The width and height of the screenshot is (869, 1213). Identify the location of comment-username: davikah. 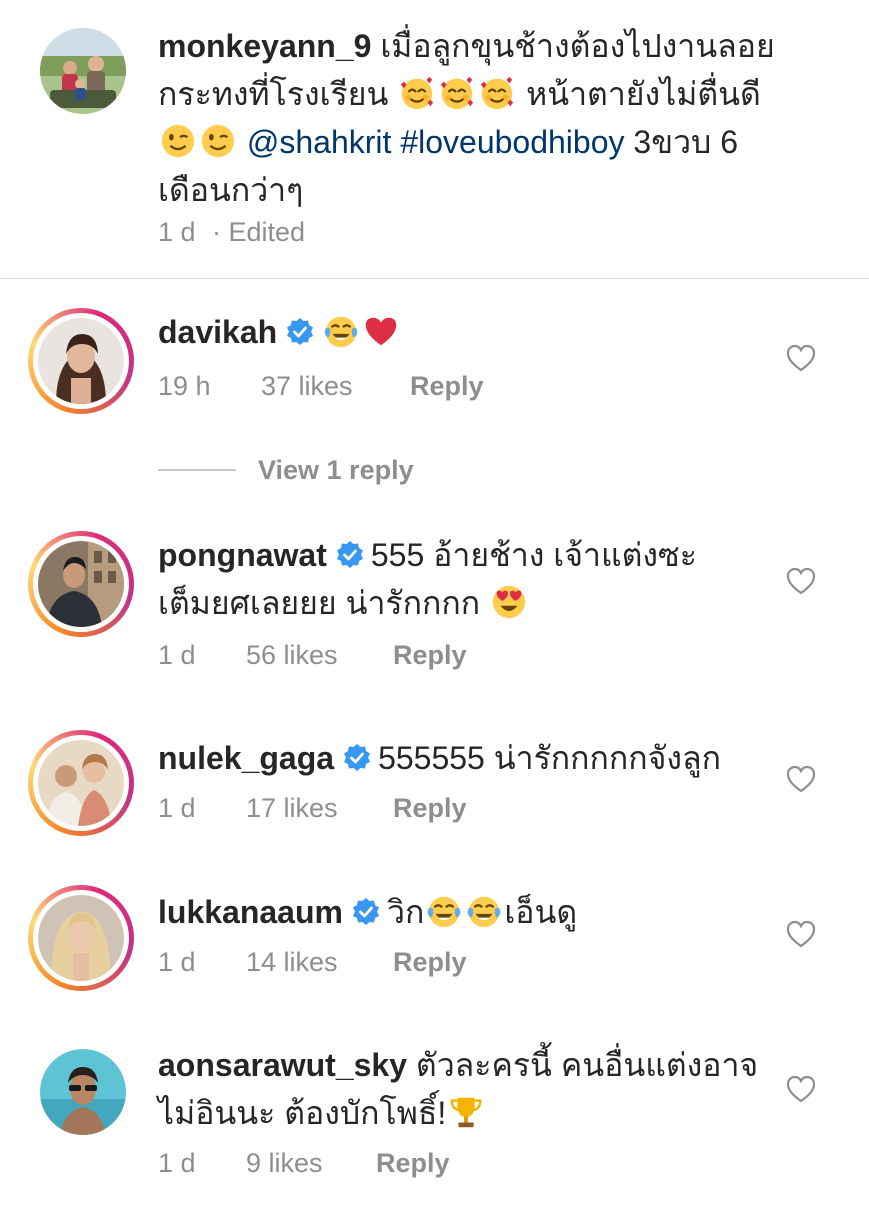
(217, 332).